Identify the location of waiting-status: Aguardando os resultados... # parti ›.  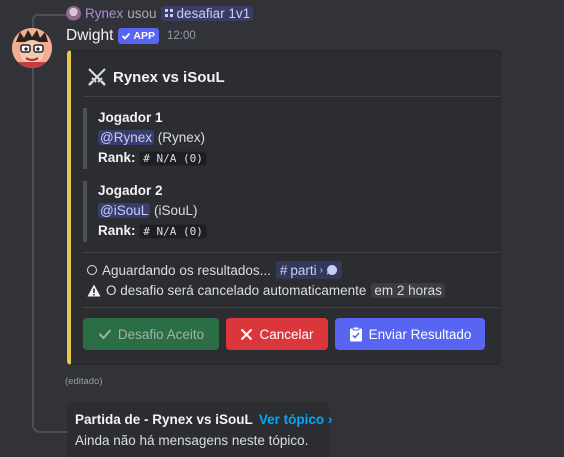
(214, 270).